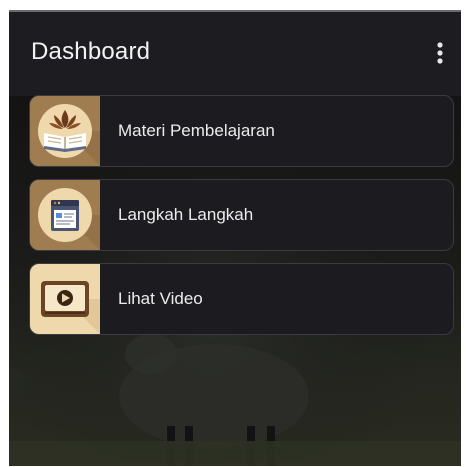 Image resolution: width=466 pixels, height=467 pixels. I want to click on overflow-menu-button, so click(440, 53).